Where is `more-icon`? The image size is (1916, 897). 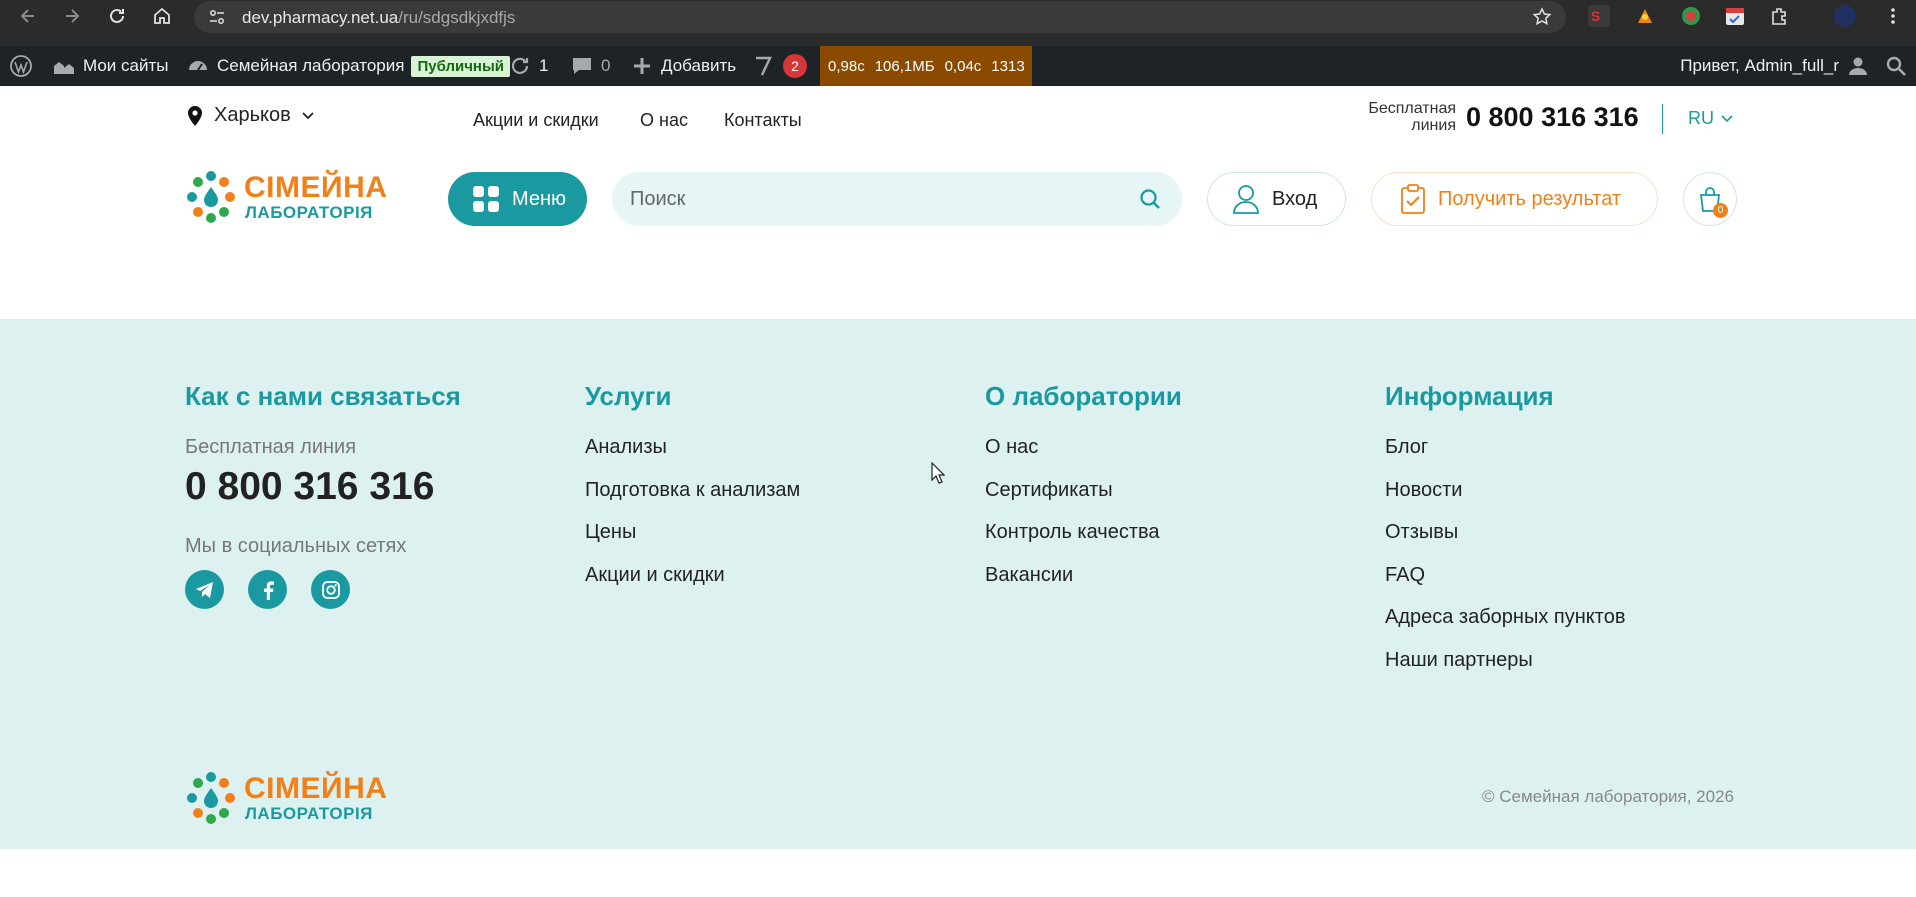 more-icon is located at coordinates (1893, 16).